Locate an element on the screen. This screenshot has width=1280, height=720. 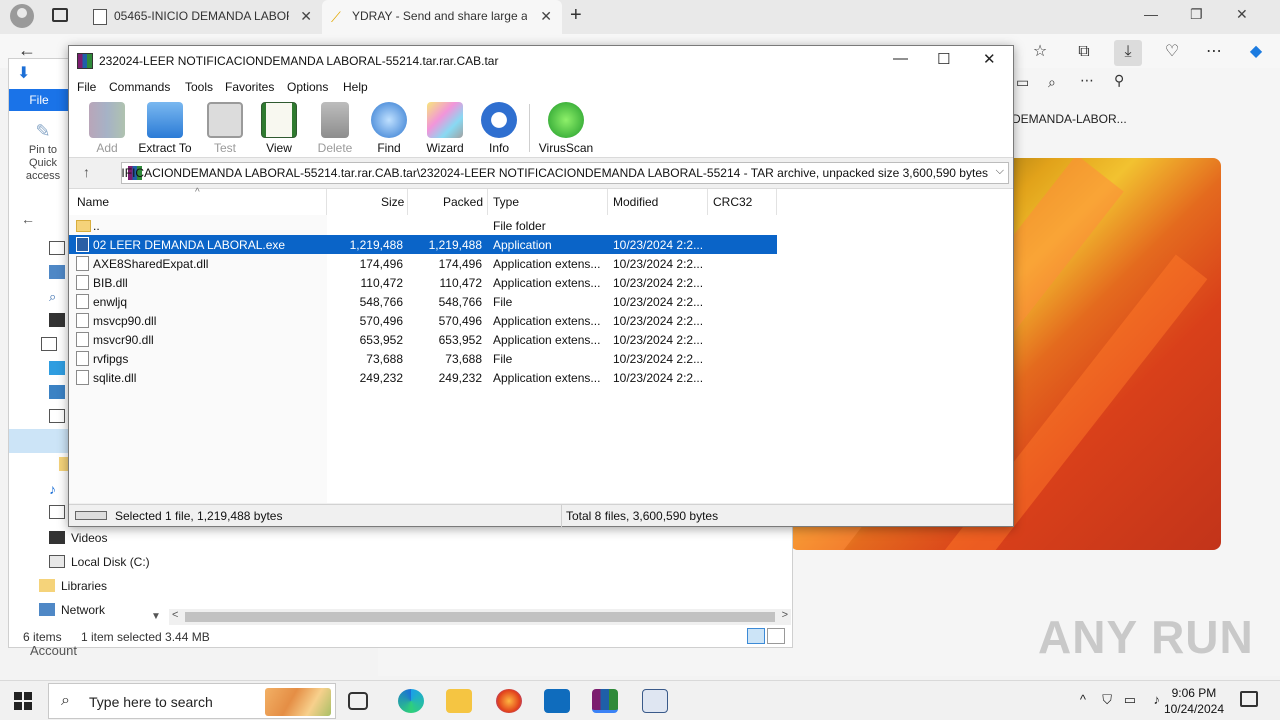
nav-back-icon: ← is located at coordinates (28, 219).